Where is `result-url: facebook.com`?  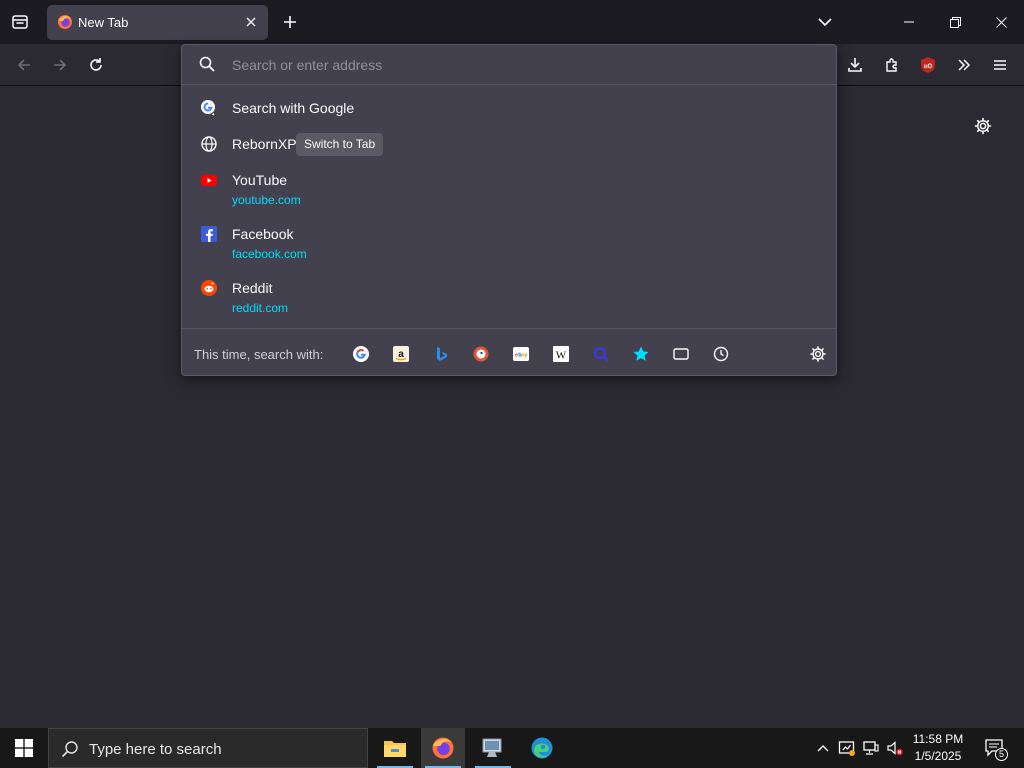 result-url: facebook.com is located at coordinates (269, 254).